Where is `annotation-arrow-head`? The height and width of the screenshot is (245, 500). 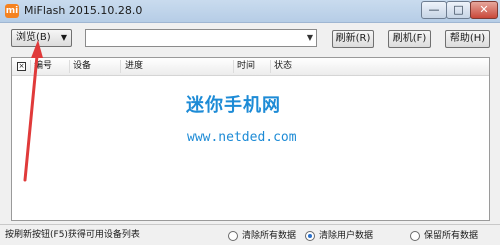
annotation-arrow-head is located at coordinates (37, 49).